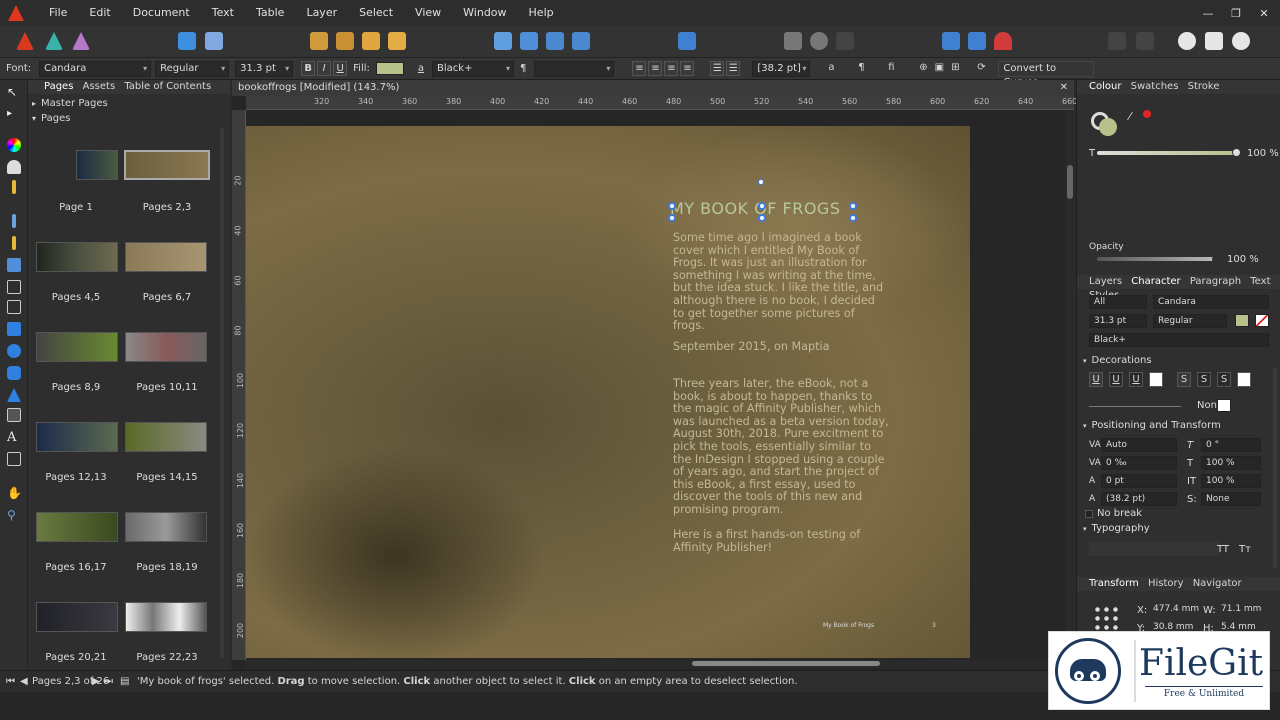 Image resolution: width=1280 pixels, height=720 pixels. I want to click on baseline-field: 0 pt, so click(1139, 481).